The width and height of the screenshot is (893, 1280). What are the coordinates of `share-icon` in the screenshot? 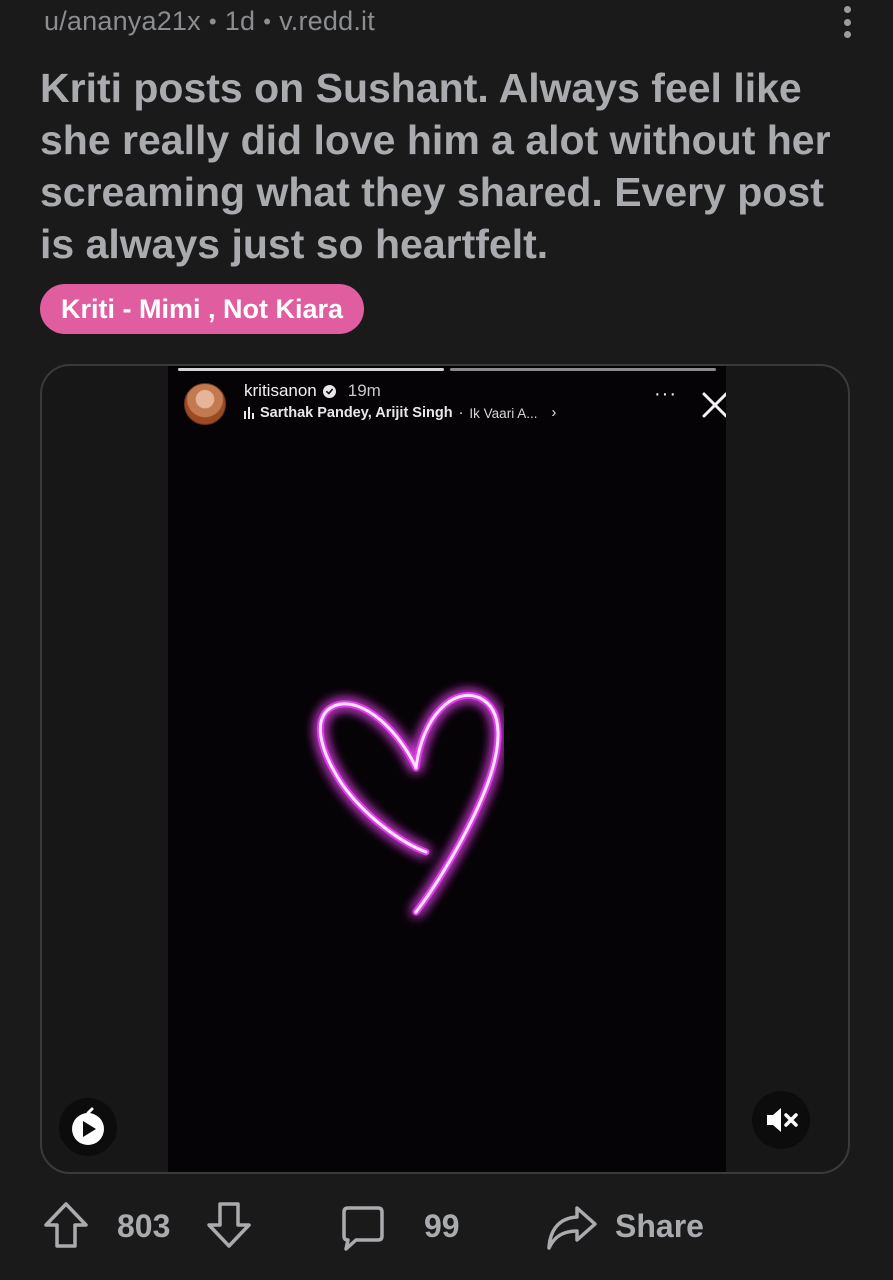 It's located at (572, 1227).